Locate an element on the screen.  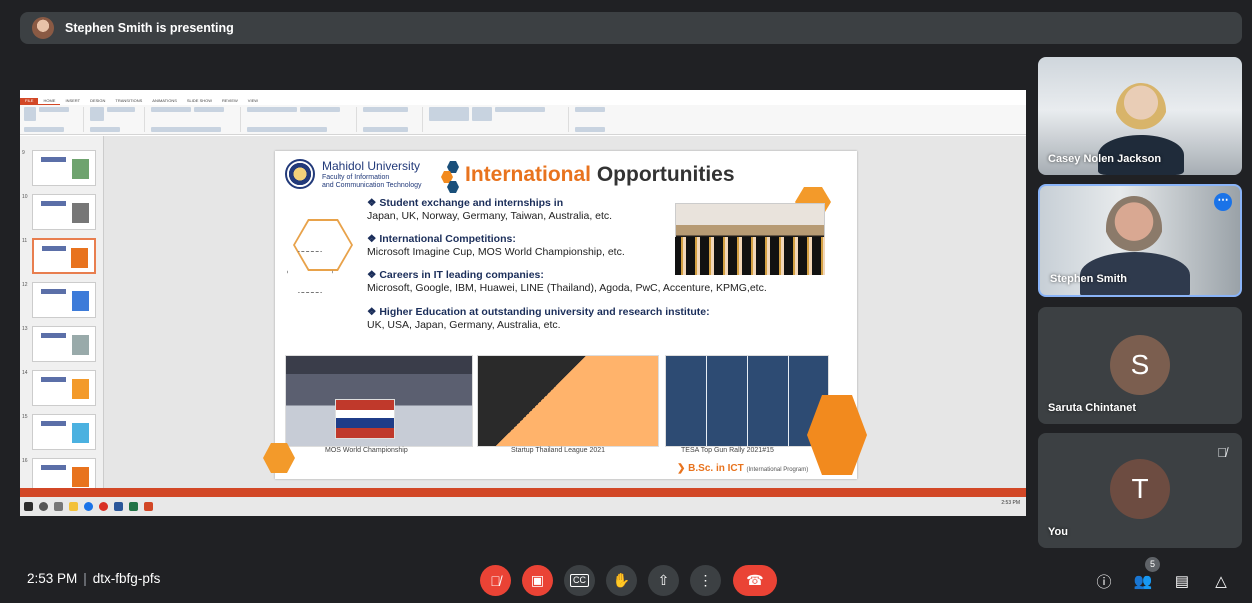
participant-tile-saruta: S Saruta Chintanet is located at coordinates (1140, 365).